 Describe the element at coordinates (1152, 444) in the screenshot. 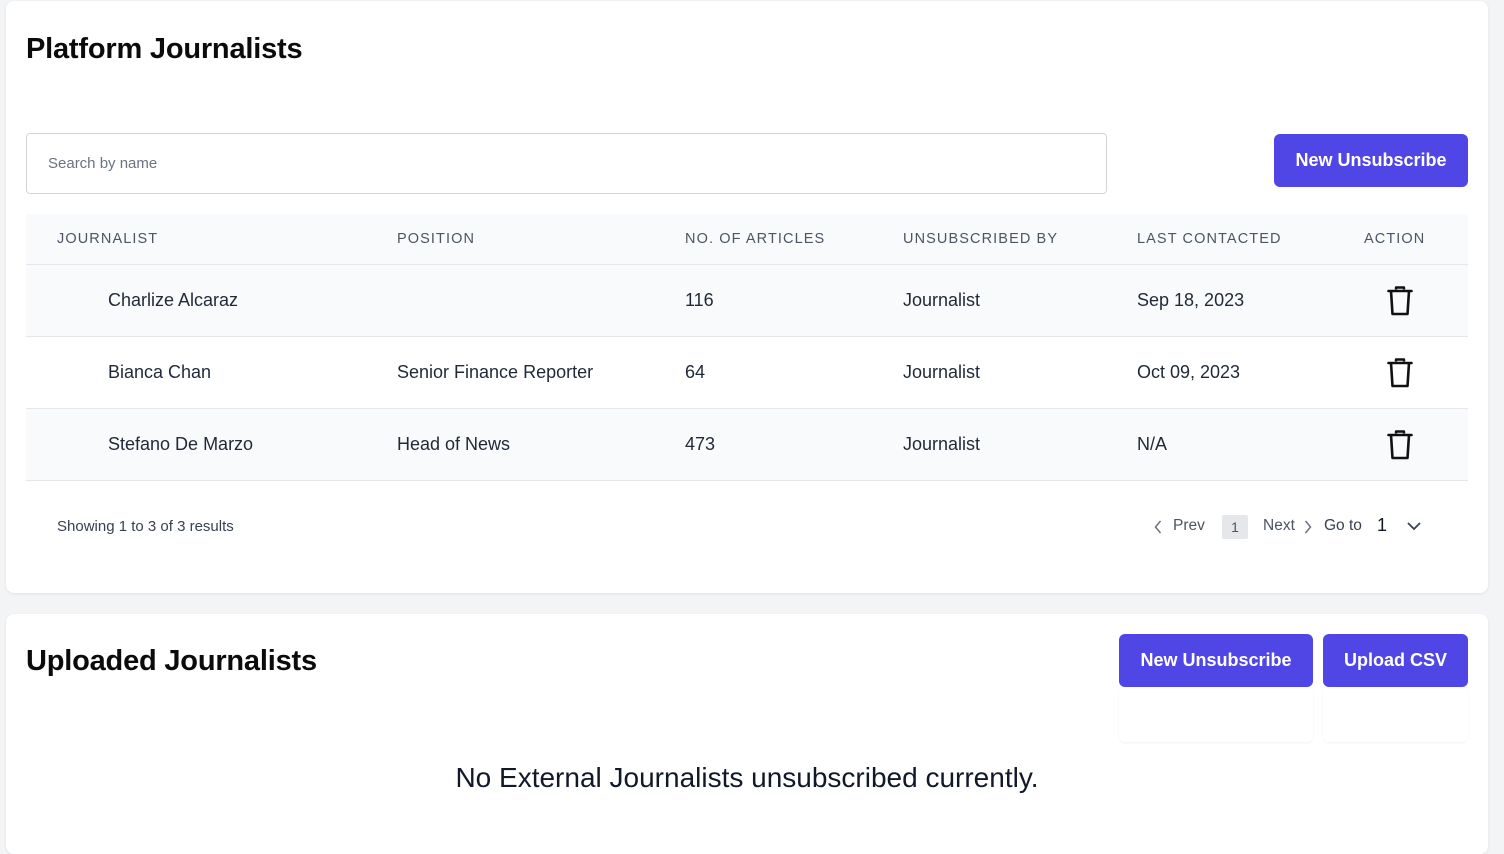

I see `last-contacted: N/A` at that location.